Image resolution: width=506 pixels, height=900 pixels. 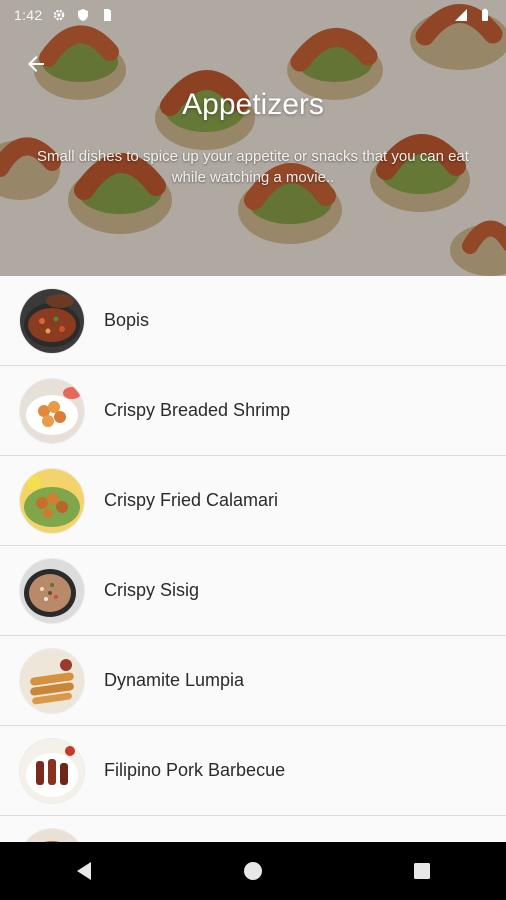 What do you see at coordinates (191, 500) in the screenshot?
I see `recipe-name: Crispy Fried Calamari` at bounding box center [191, 500].